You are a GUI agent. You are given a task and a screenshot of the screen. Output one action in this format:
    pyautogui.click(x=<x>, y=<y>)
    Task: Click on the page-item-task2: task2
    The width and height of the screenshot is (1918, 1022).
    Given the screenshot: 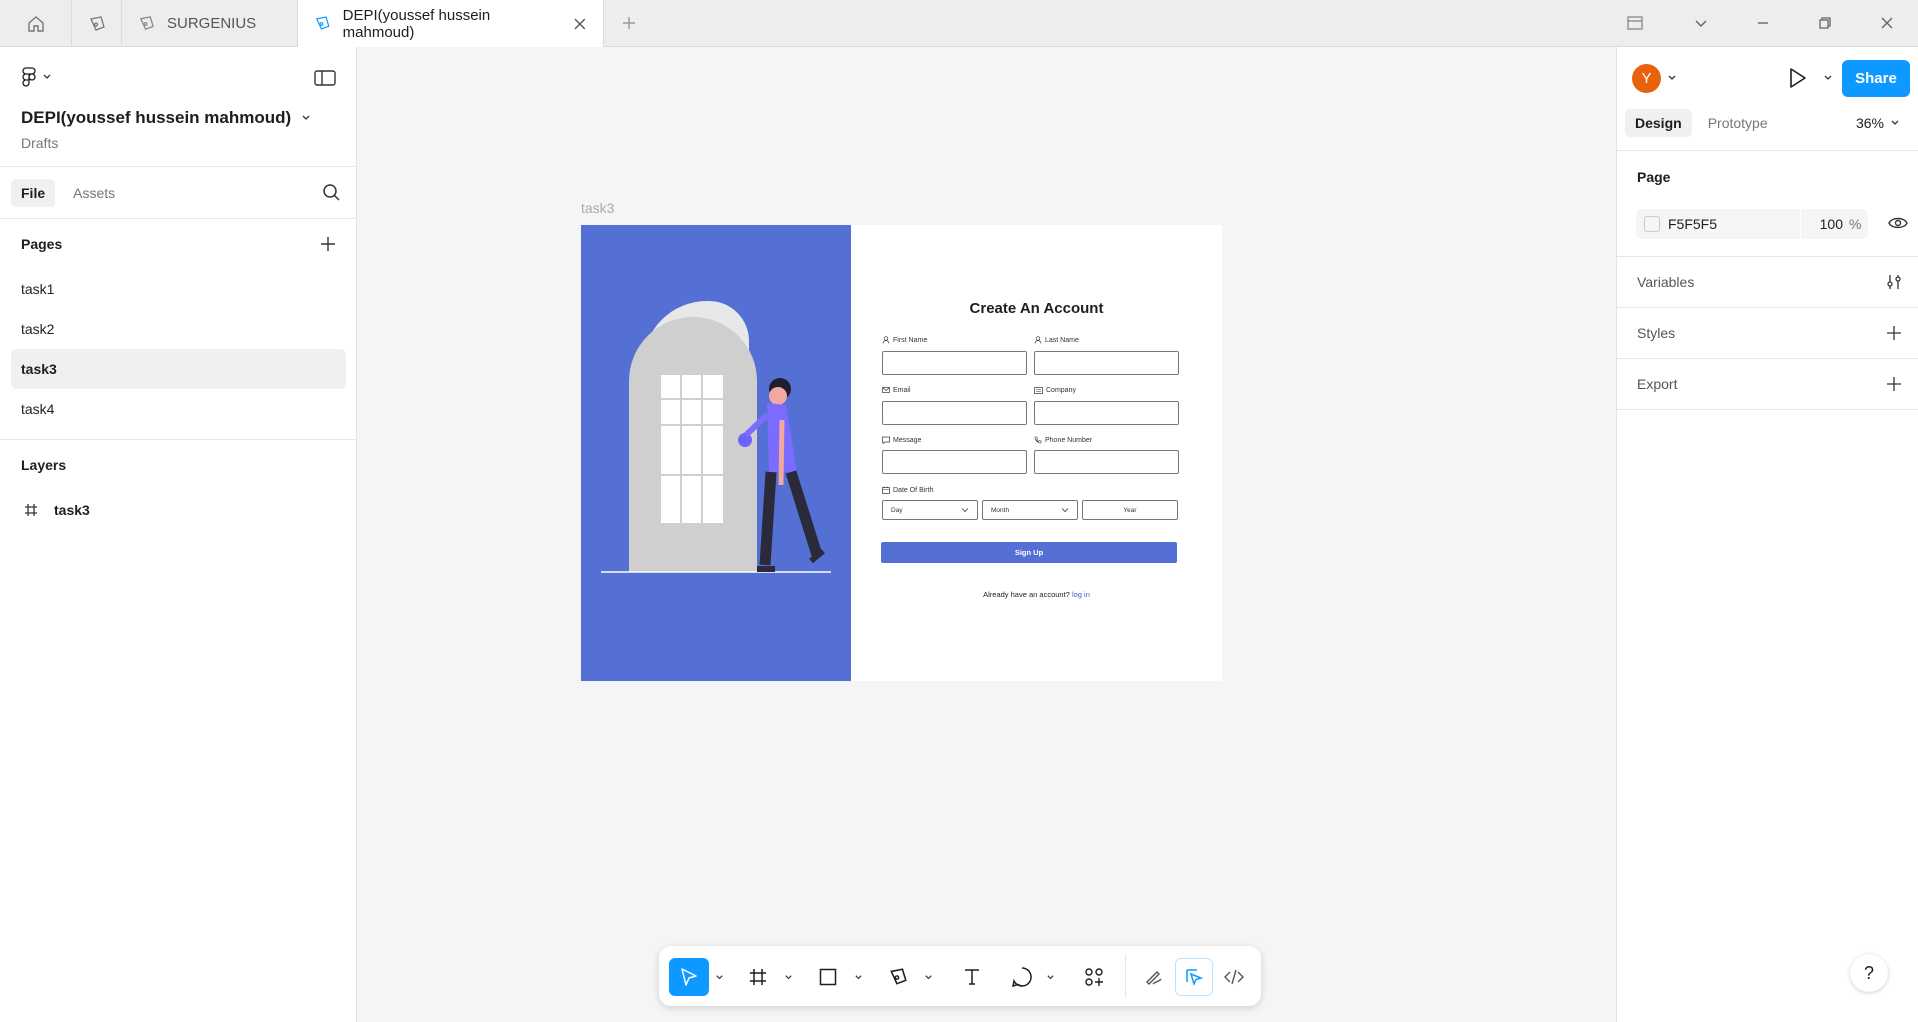 What is the action you would take?
    pyautogui.click(x=173, y=329)
    